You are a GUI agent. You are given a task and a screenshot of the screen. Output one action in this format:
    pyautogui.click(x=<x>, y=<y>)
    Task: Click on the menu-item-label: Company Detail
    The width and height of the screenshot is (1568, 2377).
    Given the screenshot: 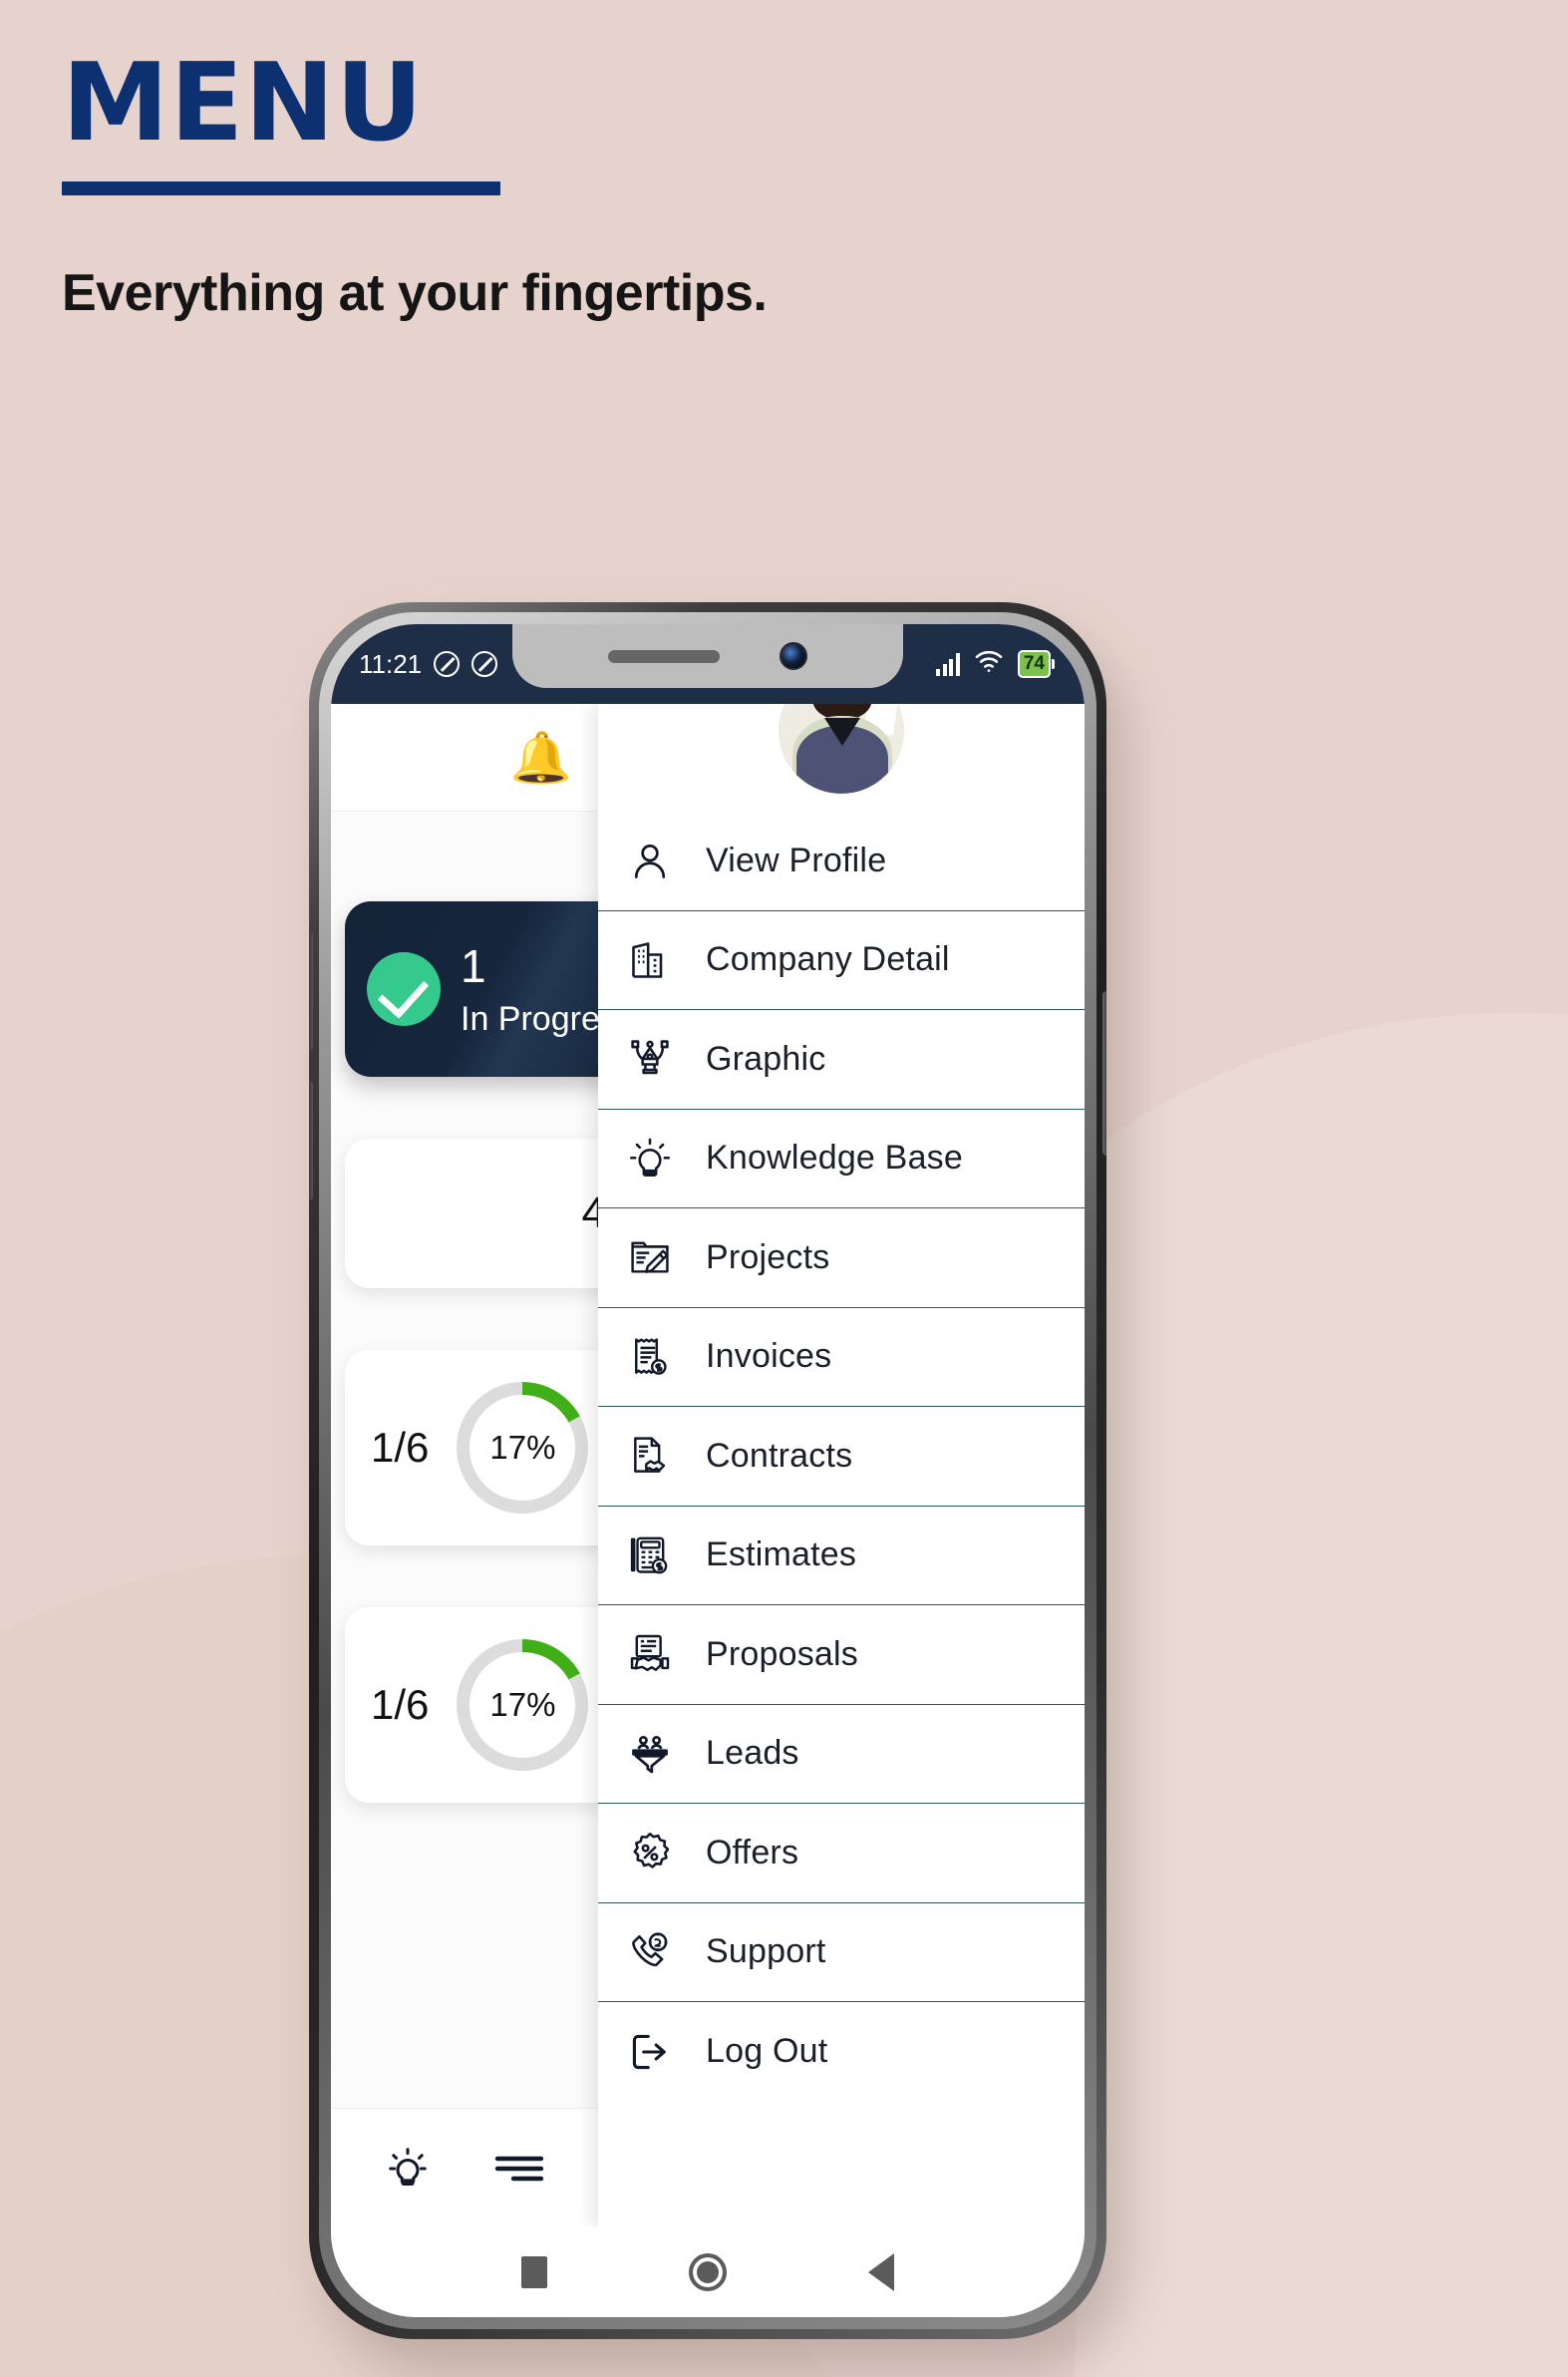 What is the action you would take?
    pyautogui.click(x=828, y=959)
    